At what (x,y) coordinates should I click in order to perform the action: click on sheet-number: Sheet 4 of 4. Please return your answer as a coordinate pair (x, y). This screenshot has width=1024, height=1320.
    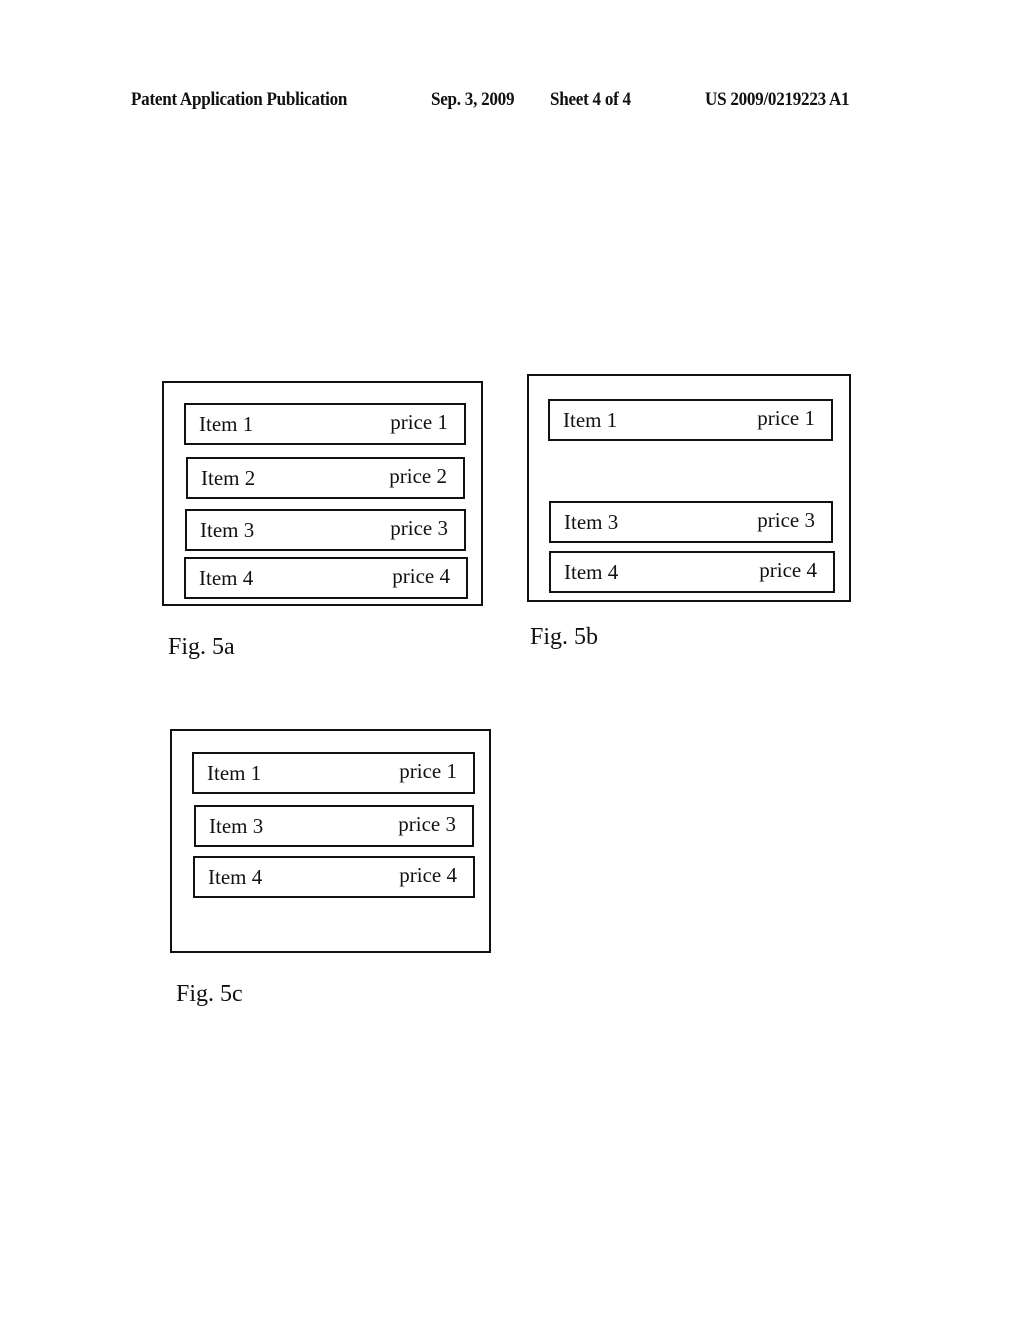
    Looking at the image, I should click on (590, 99).